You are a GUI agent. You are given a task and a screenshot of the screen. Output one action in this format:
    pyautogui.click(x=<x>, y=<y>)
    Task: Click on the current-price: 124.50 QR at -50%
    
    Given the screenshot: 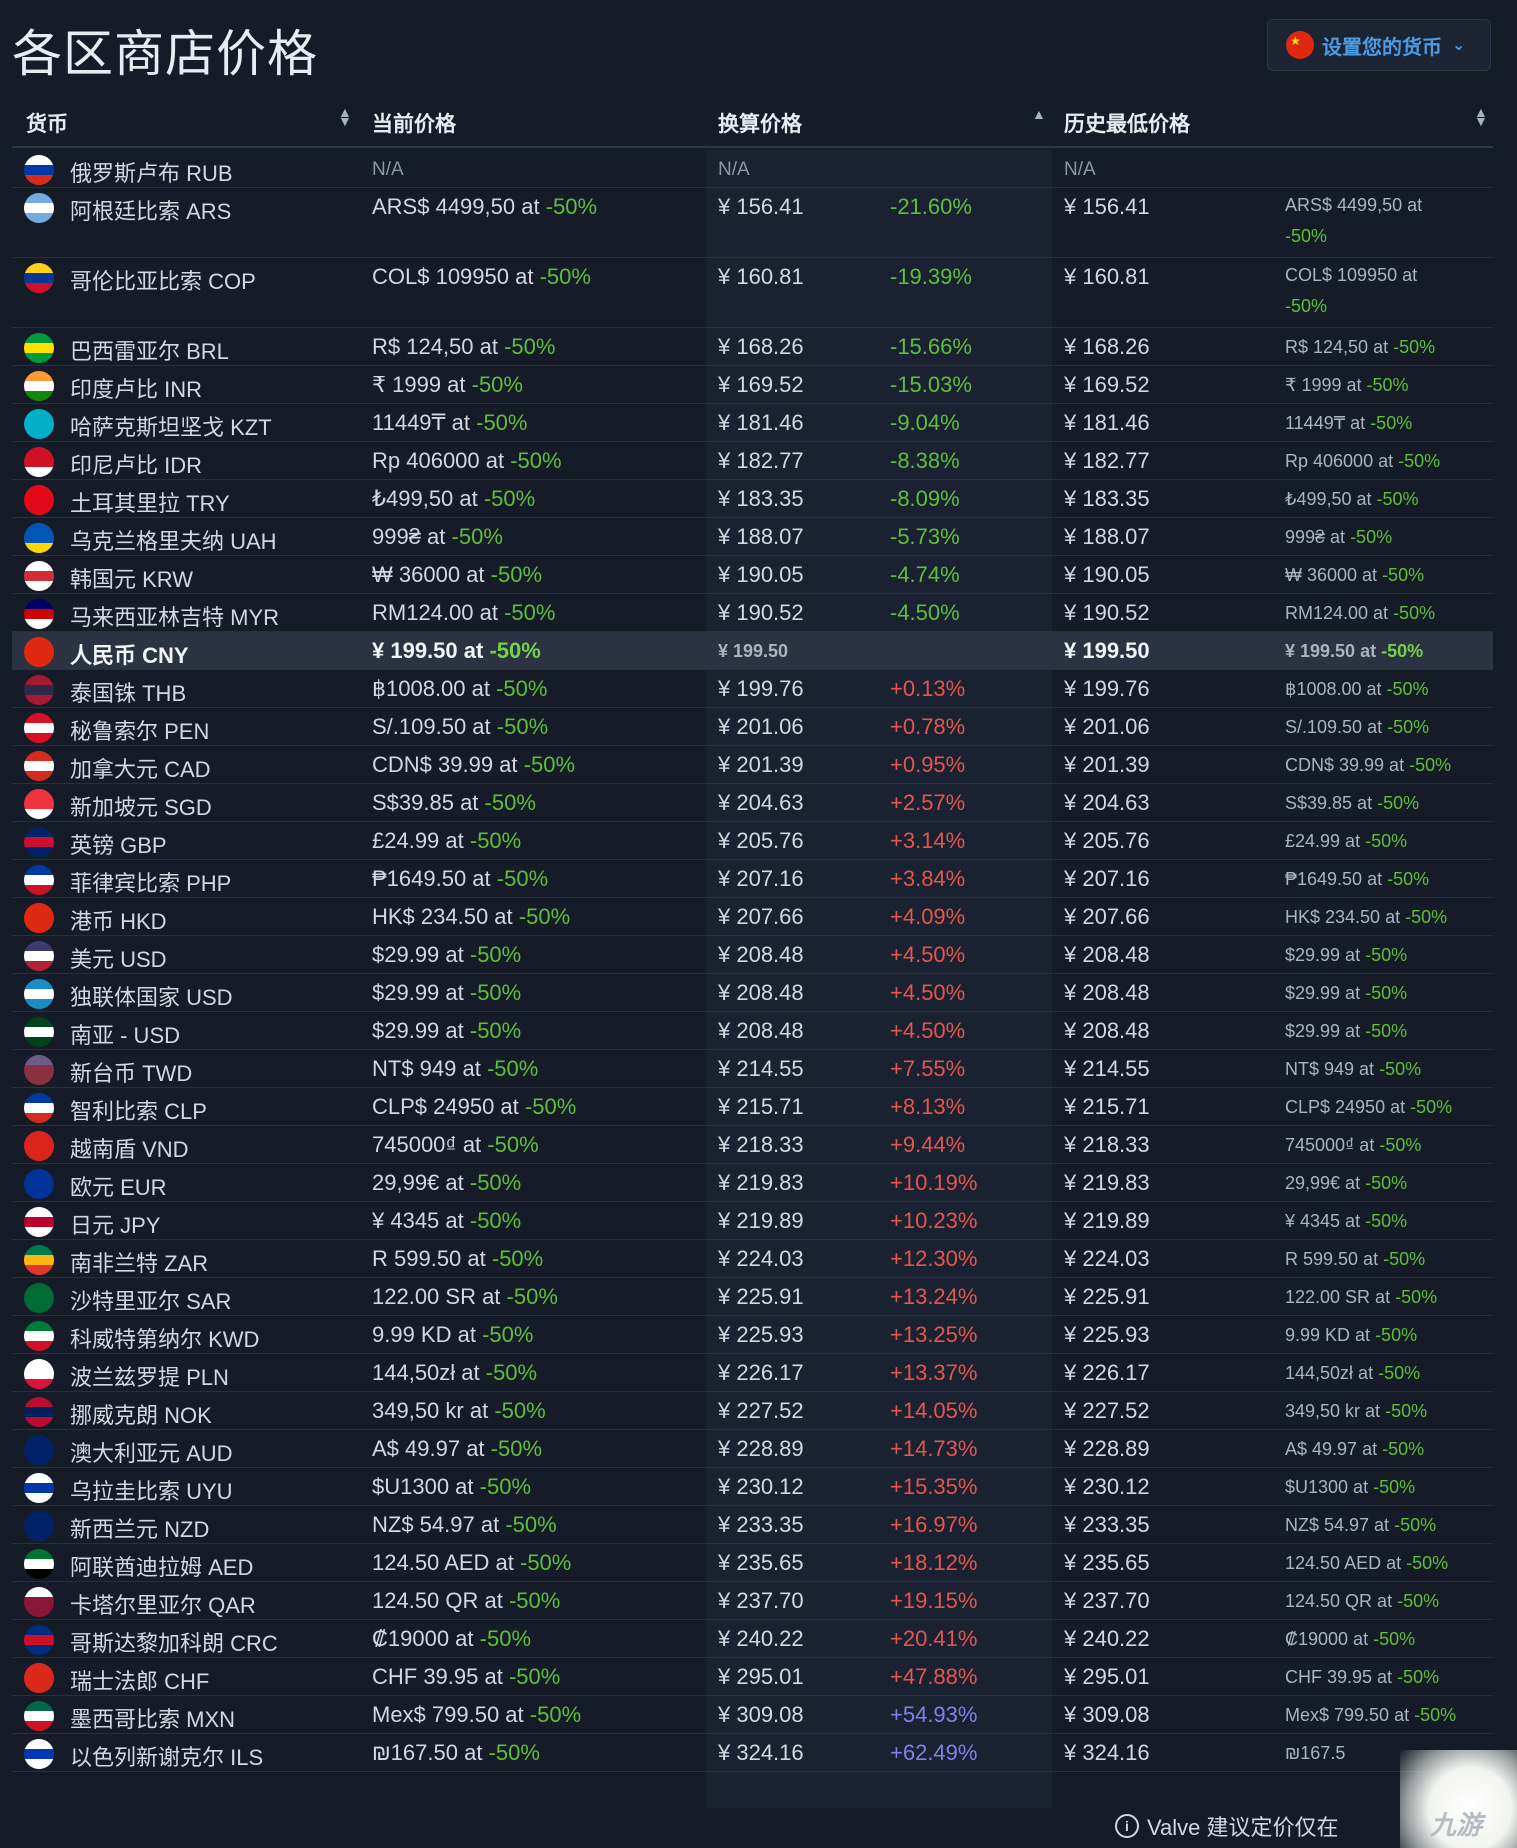 What is the action you would take?
    pyautogui.click(x=466, y=1600)
    